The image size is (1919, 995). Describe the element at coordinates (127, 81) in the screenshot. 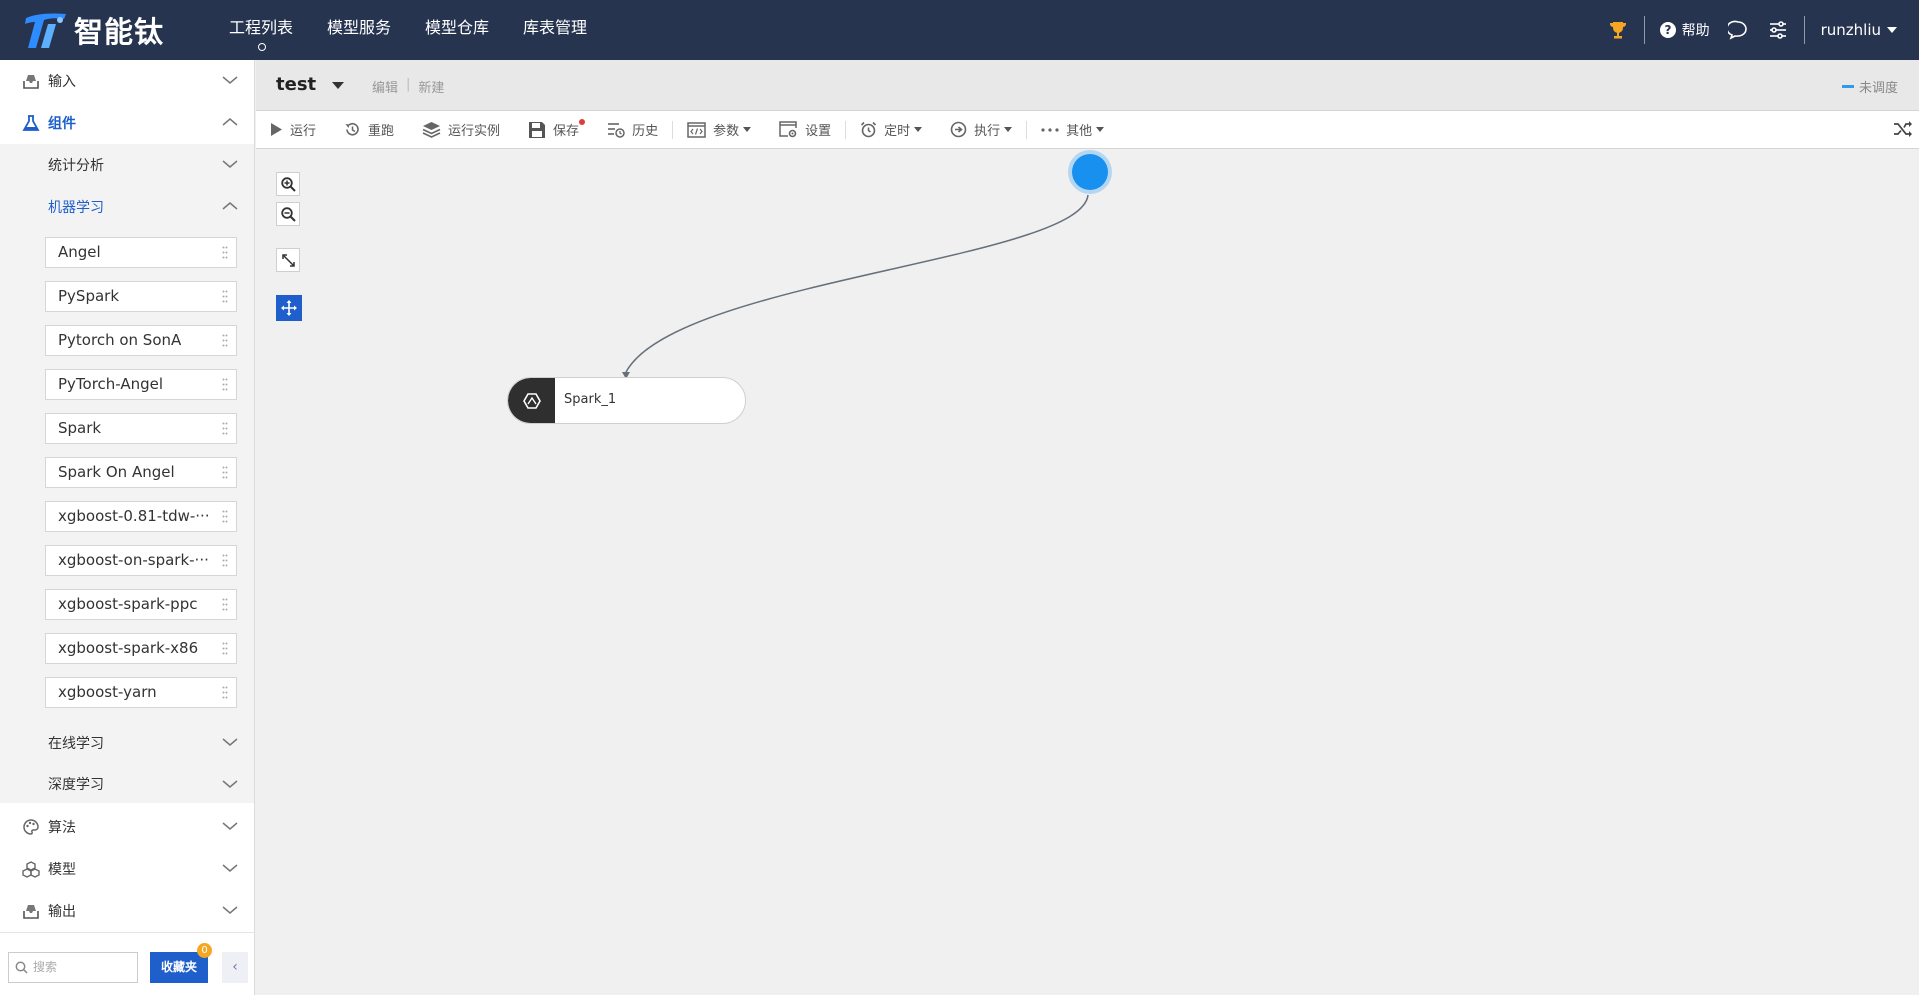

I see `sidebar-section-input: 输入` at that location.